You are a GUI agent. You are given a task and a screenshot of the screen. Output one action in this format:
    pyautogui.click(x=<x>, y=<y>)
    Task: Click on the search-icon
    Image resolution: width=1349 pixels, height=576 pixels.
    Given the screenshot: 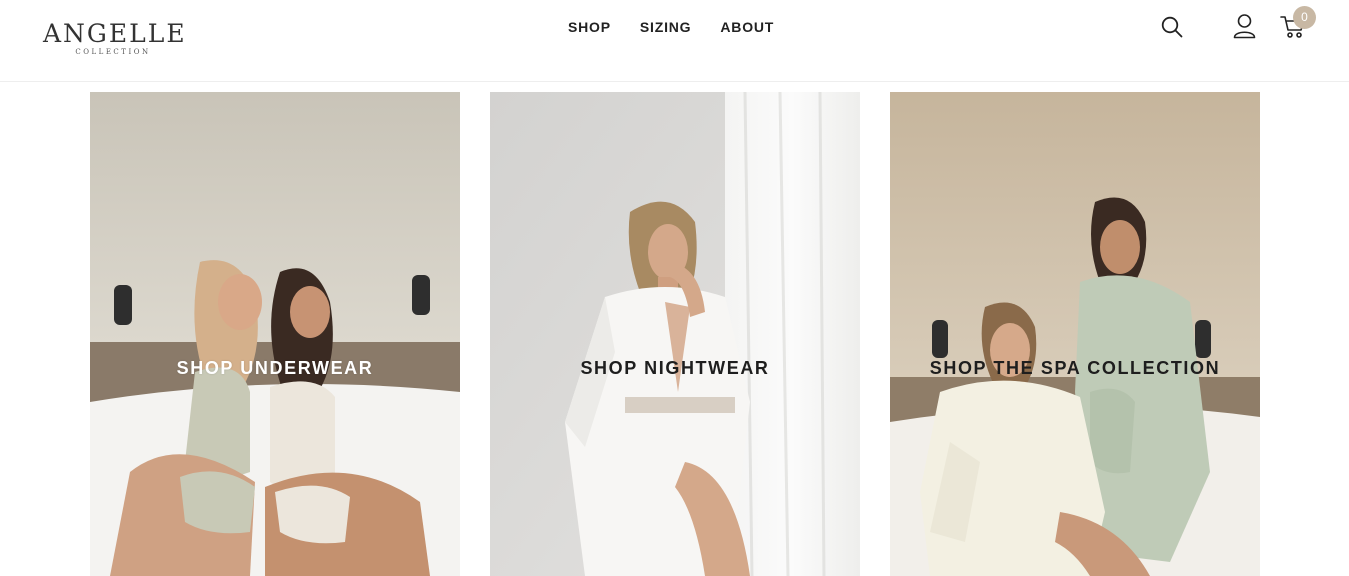 What is the action you would take?
    pyautogui.click(x=1172, y=27)
    